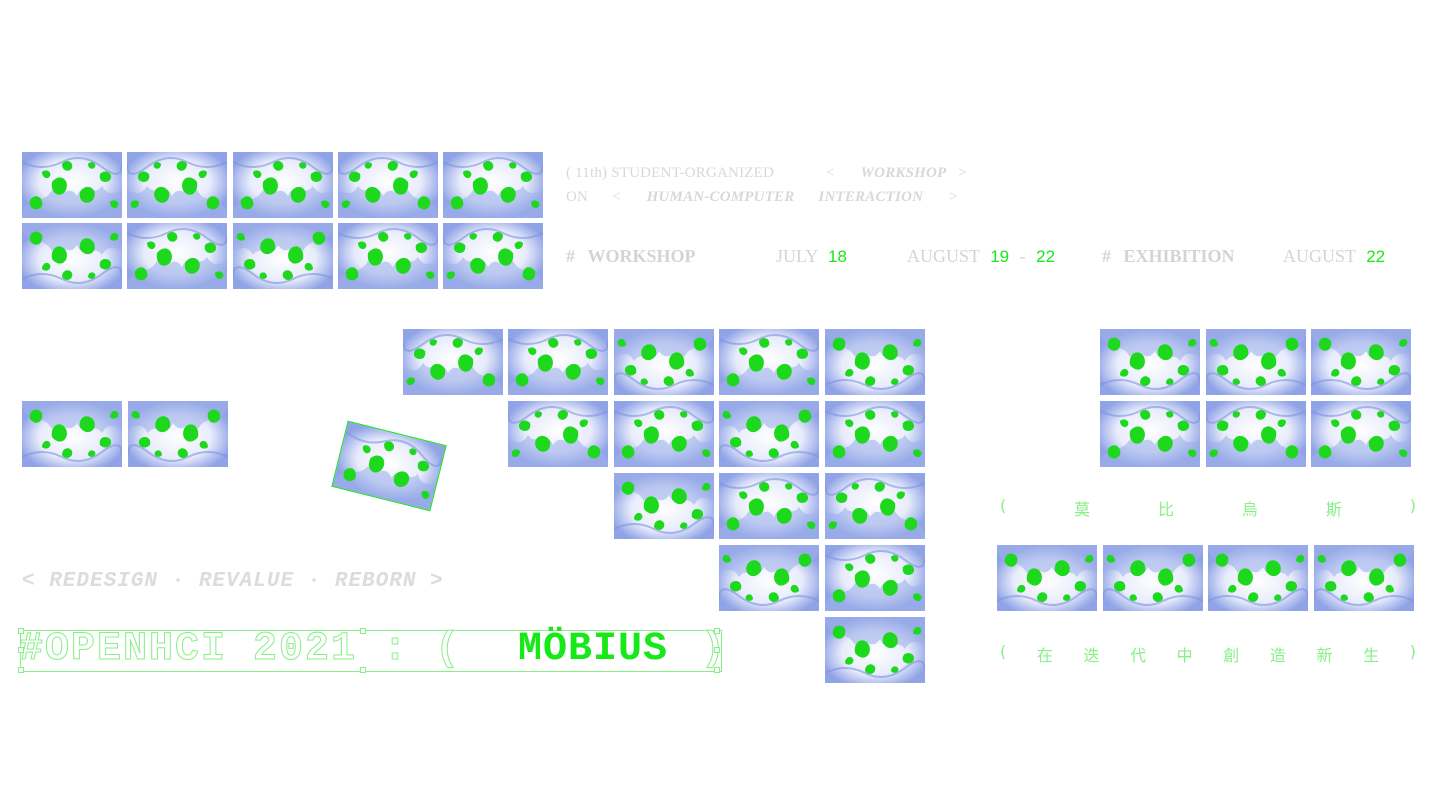 The width and height of the screenshot is (1441, 811). I want to click on august-range: AUGUST 19 - 22, so click(981, 256).